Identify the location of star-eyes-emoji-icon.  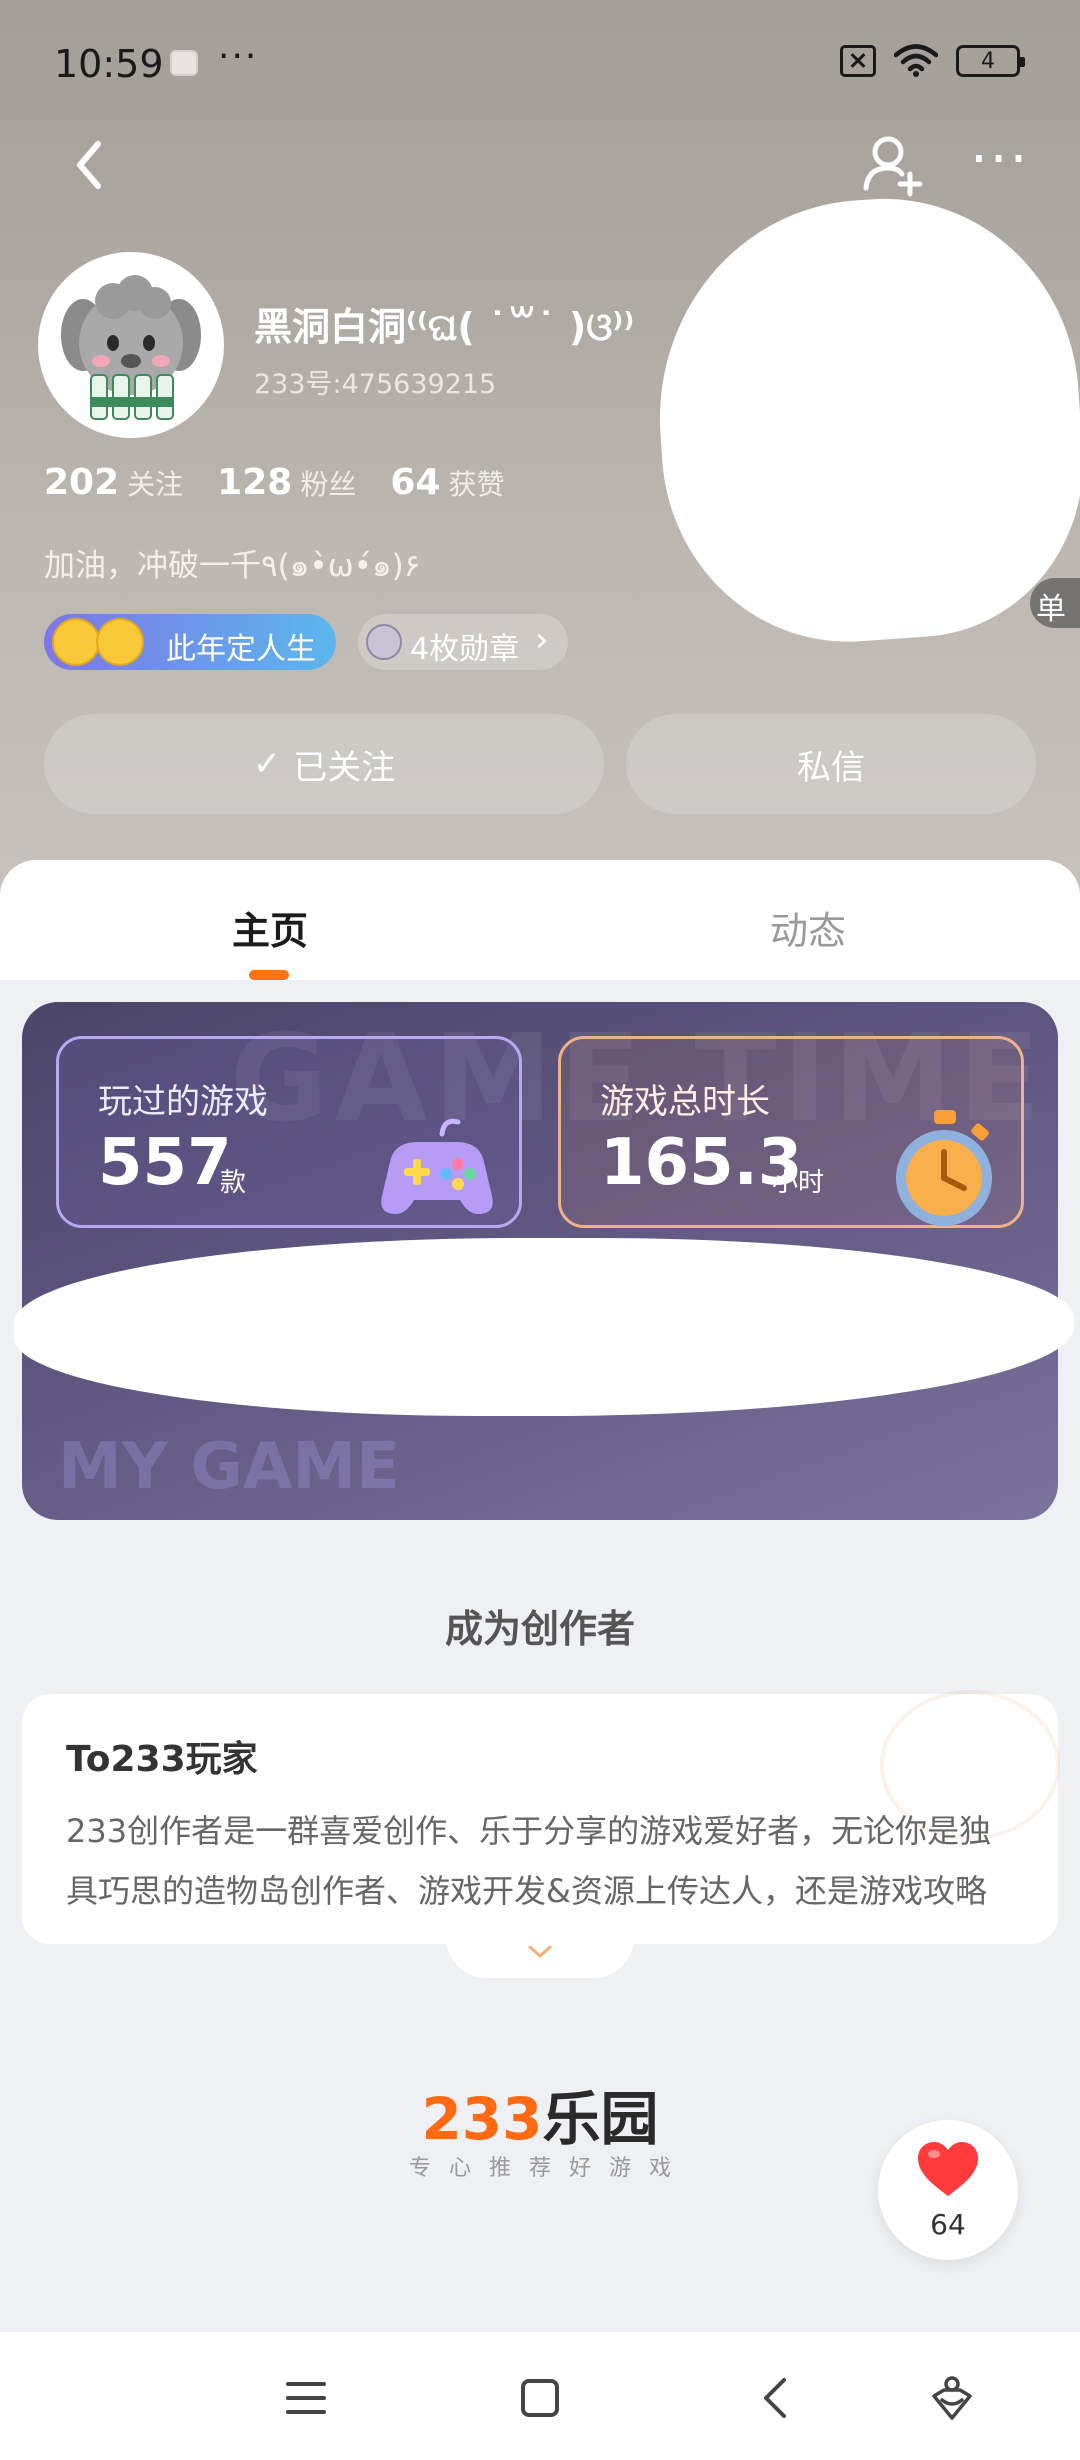
(120, 642).